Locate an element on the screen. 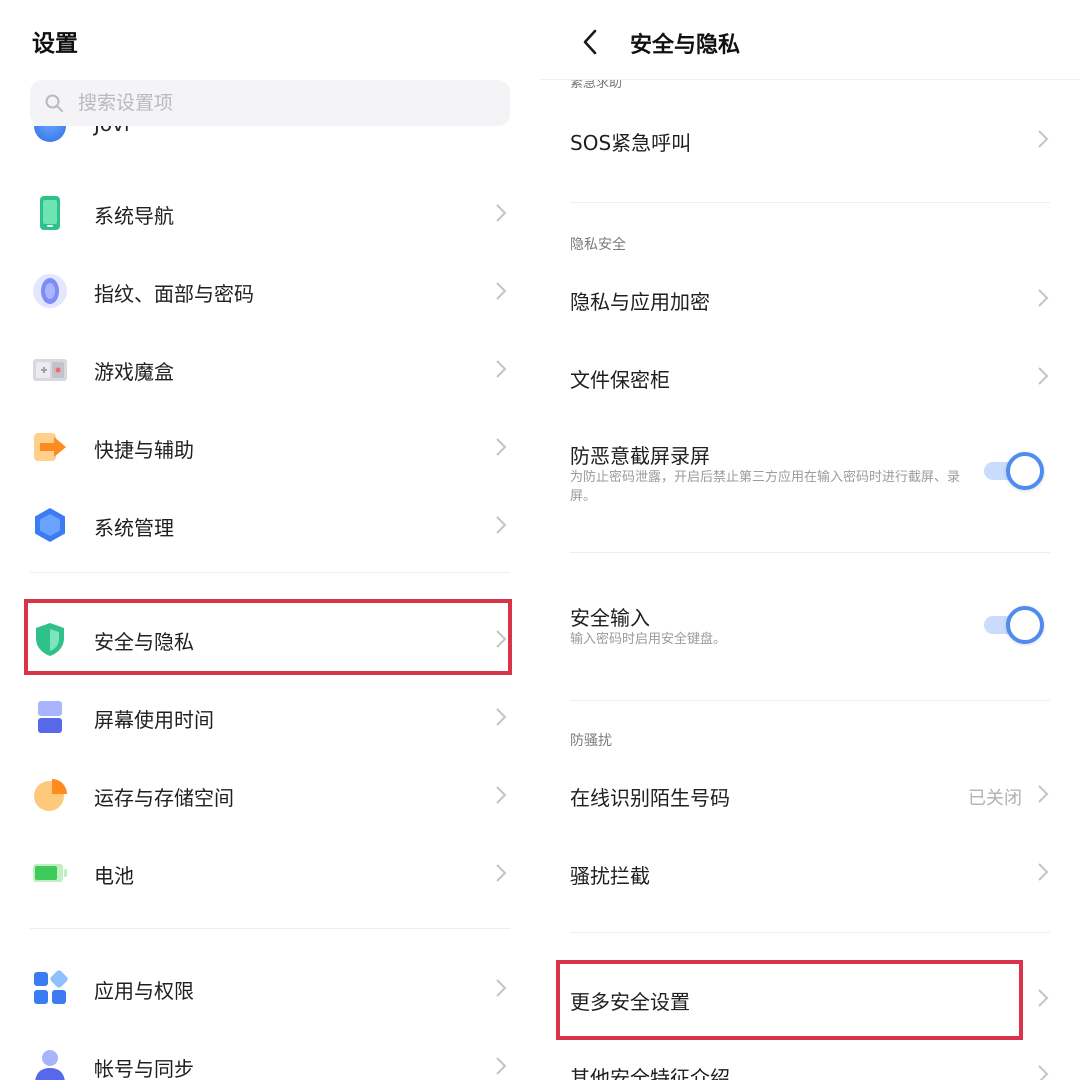 The image size is (1080, 1080). pie-chart-icon is located at coordinates (50, 795).